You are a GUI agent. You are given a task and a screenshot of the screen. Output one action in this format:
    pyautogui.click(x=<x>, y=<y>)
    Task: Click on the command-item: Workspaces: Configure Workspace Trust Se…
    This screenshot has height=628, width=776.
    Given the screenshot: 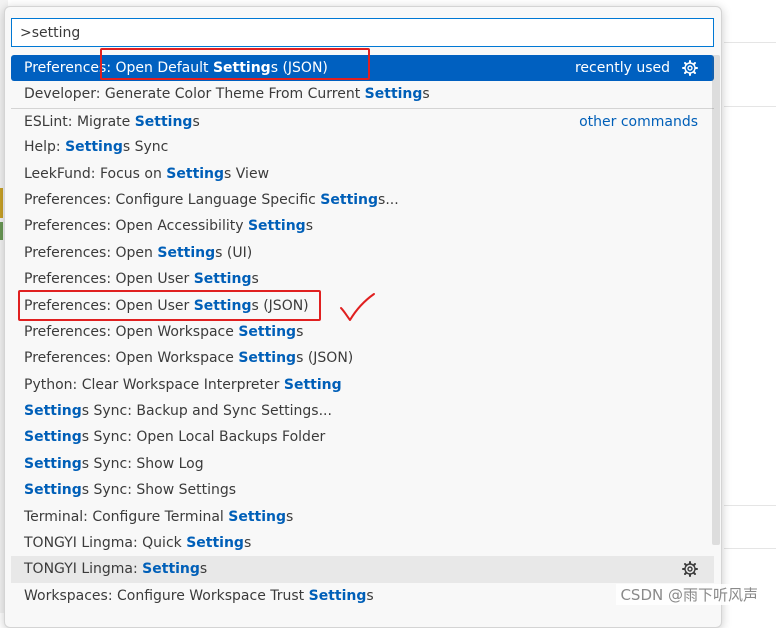 What is the action you would take?
    pyautogui.click(x=362, y=596)
    